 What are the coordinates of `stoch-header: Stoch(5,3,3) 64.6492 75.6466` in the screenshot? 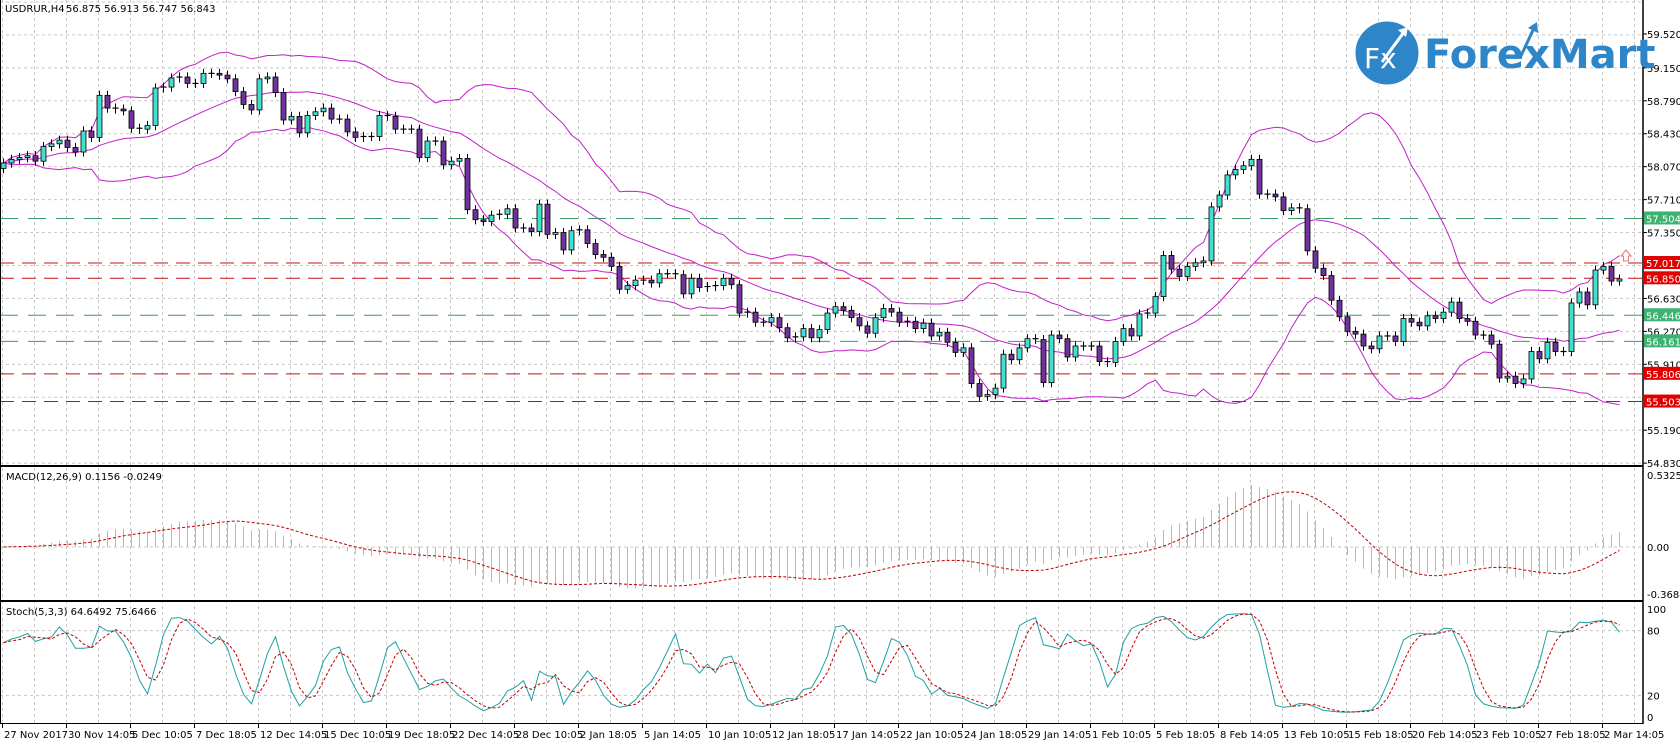 It's located at (81, 612).